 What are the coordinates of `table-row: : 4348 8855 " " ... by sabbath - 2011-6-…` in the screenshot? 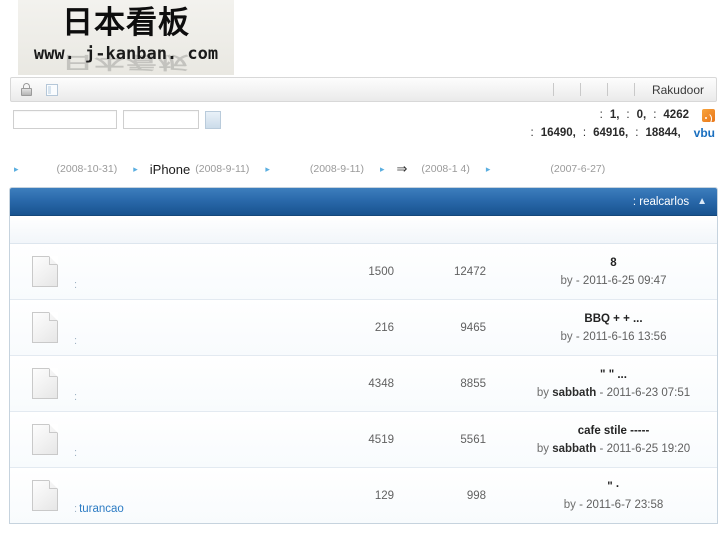 It's located at (363, 384).